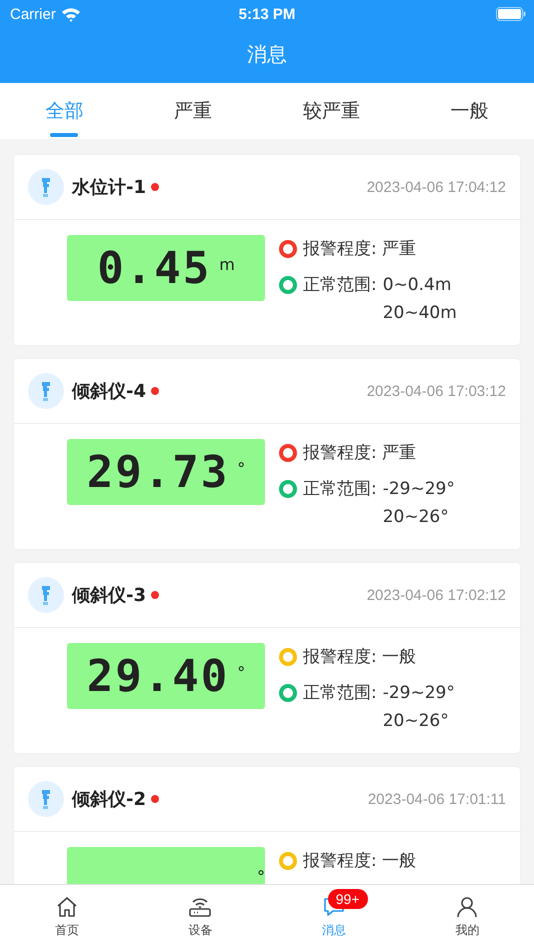 The height and width of the screenshot is (950, 534). What do you see at coordinates (109, 595) in the screenshot?
I see `device-name: 倾斜仪-3` at bounding box center [109, 595].